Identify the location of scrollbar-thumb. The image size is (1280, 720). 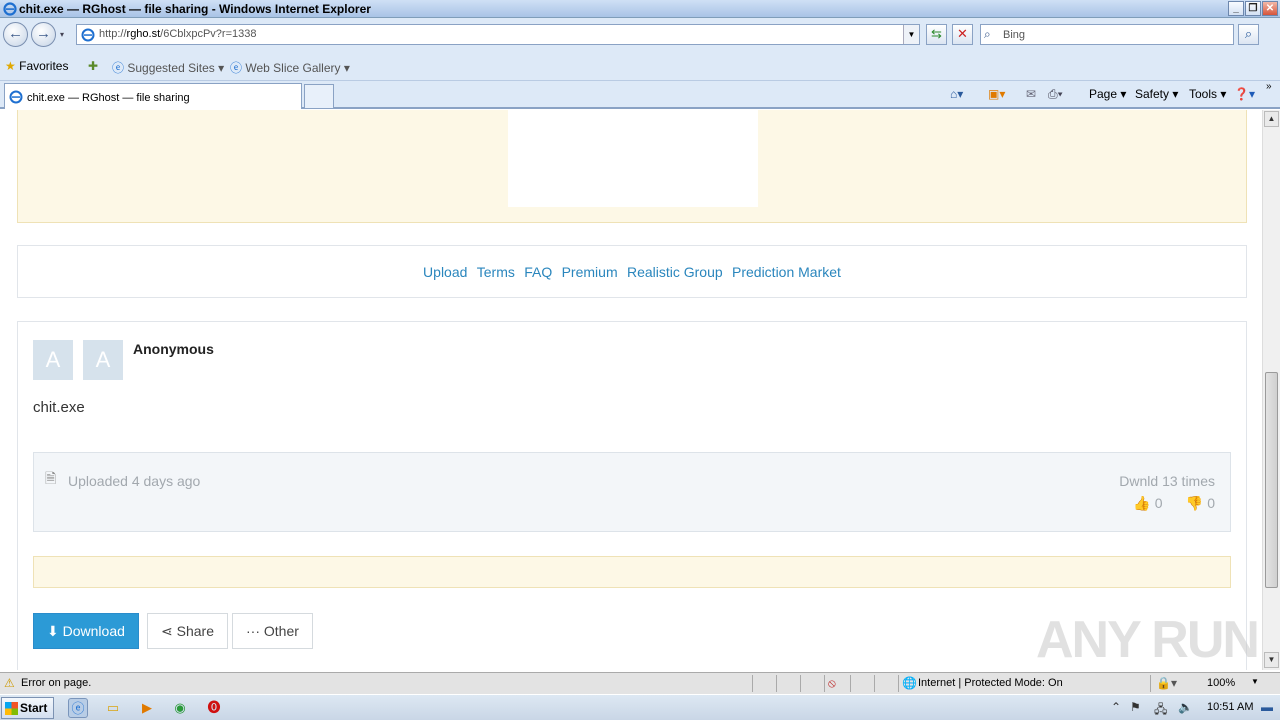
(1271, 480).